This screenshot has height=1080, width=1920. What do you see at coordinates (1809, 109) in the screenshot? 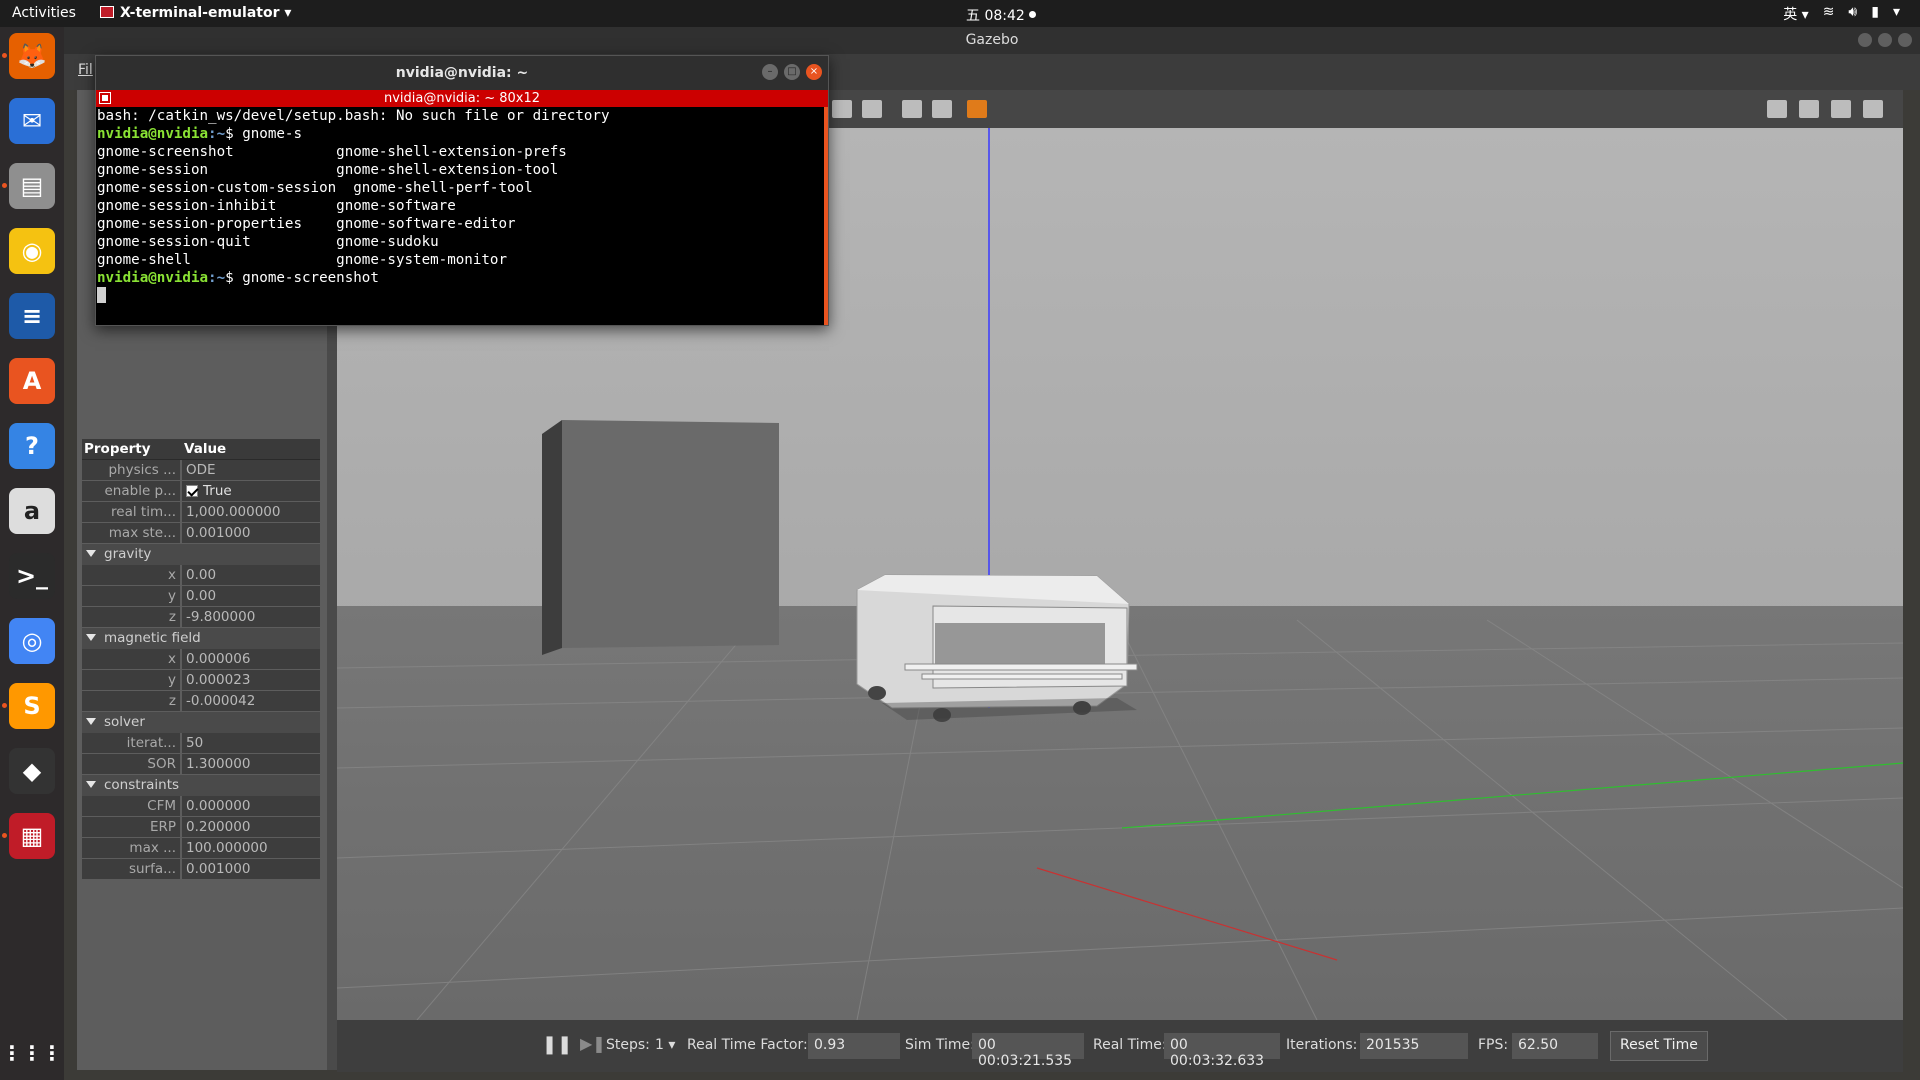
I see `log-icon` at bounding box center [1809, 109].